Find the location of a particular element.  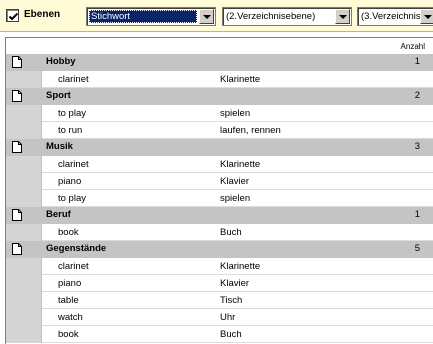

levels-checkbox is located at coordinates (12, 15).